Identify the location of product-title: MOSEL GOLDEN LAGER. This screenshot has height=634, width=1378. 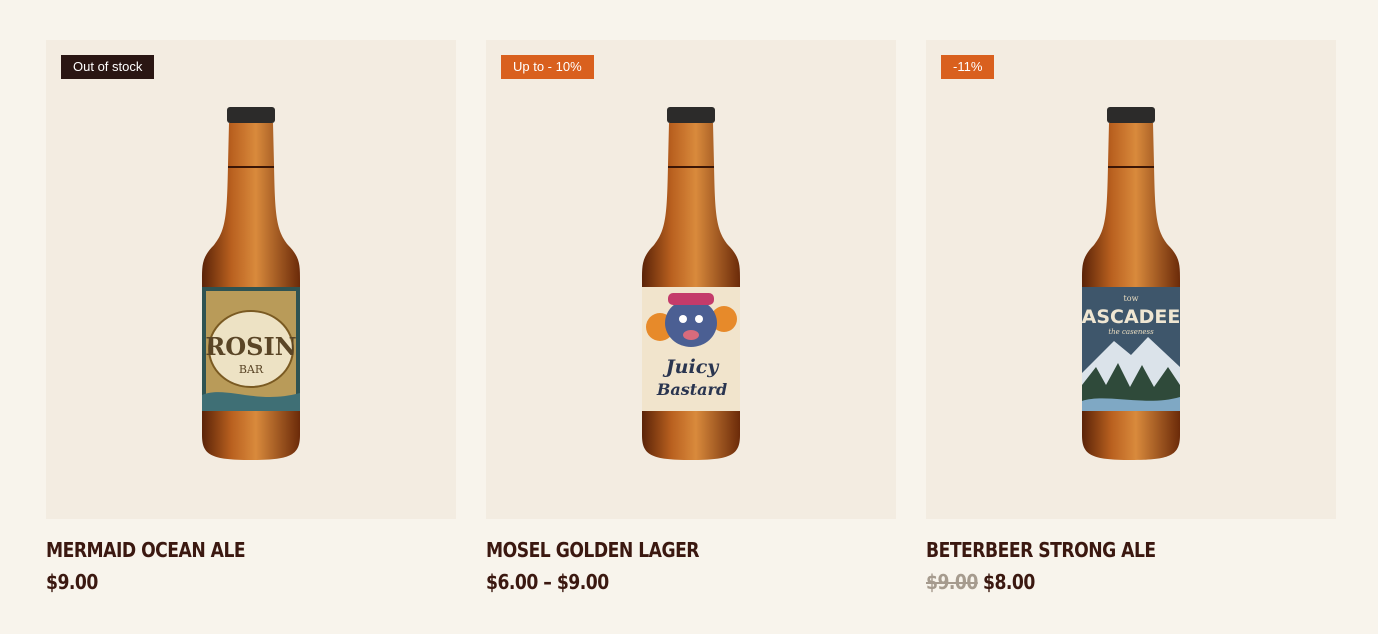
(662, 550).